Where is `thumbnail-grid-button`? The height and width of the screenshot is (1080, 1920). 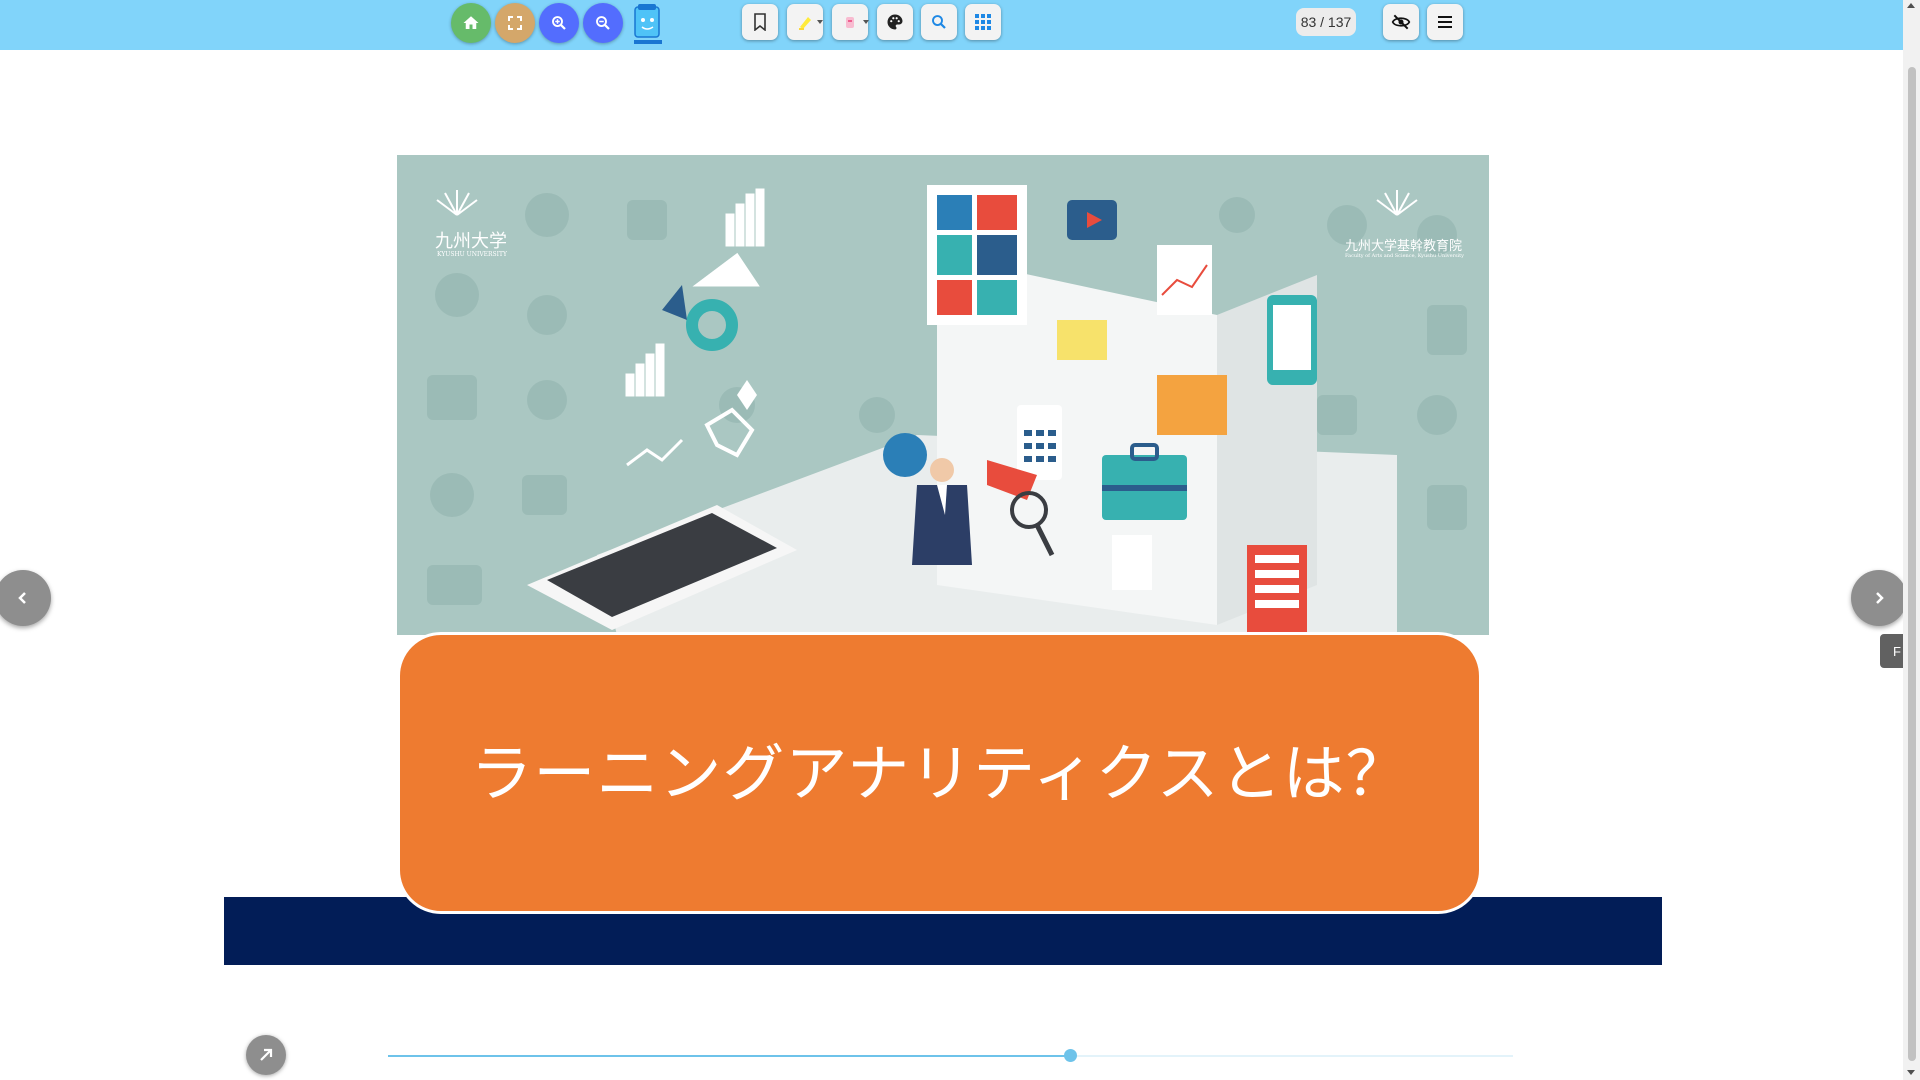
thumbnail-grid-button is located at coordinates (983, 22).